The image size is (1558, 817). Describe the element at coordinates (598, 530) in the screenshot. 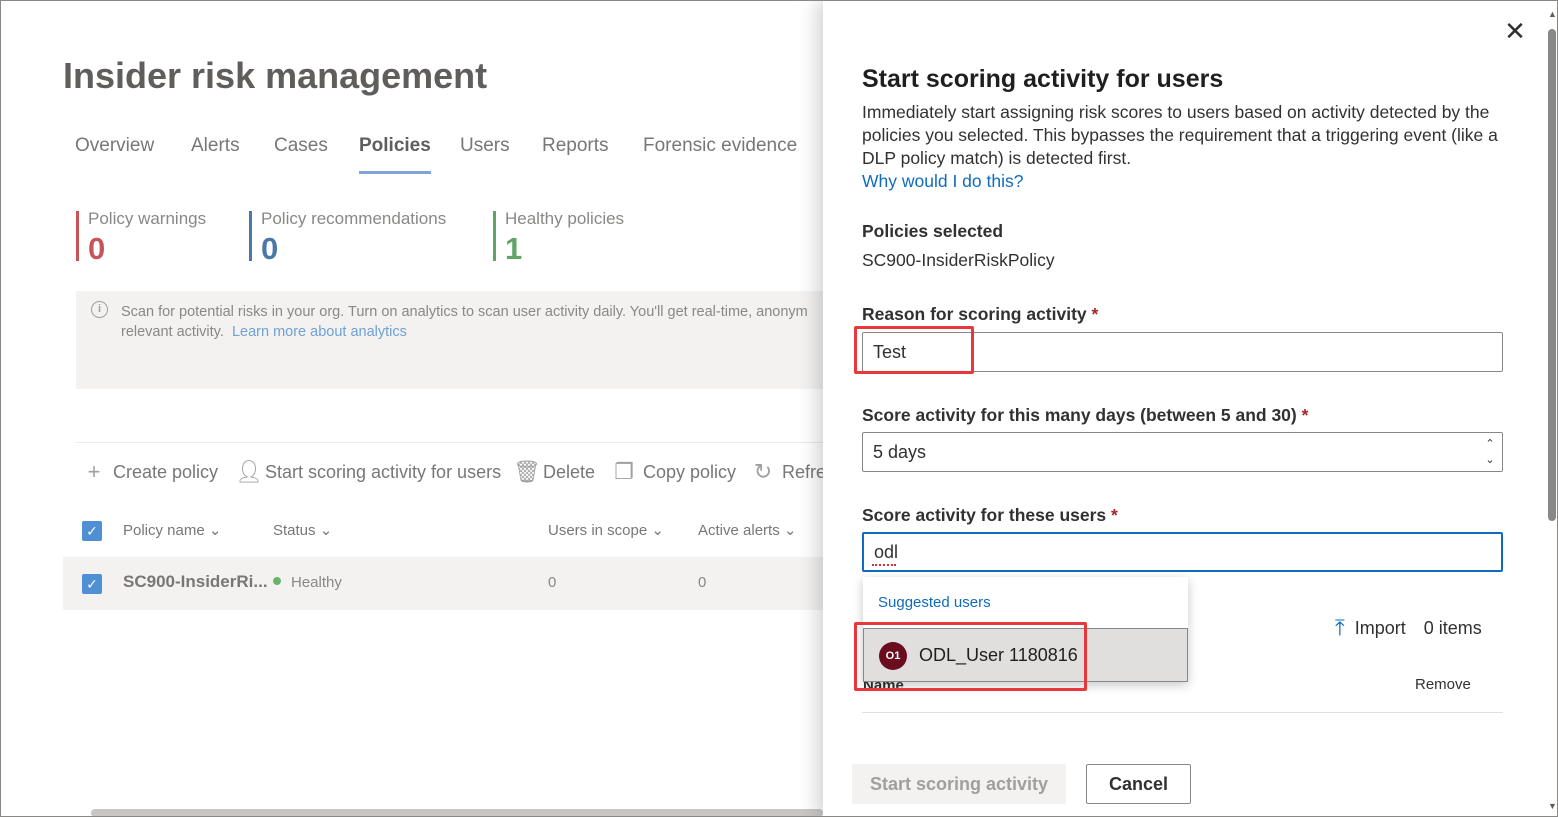

I see `column-users-label: Users in scope` at that location.